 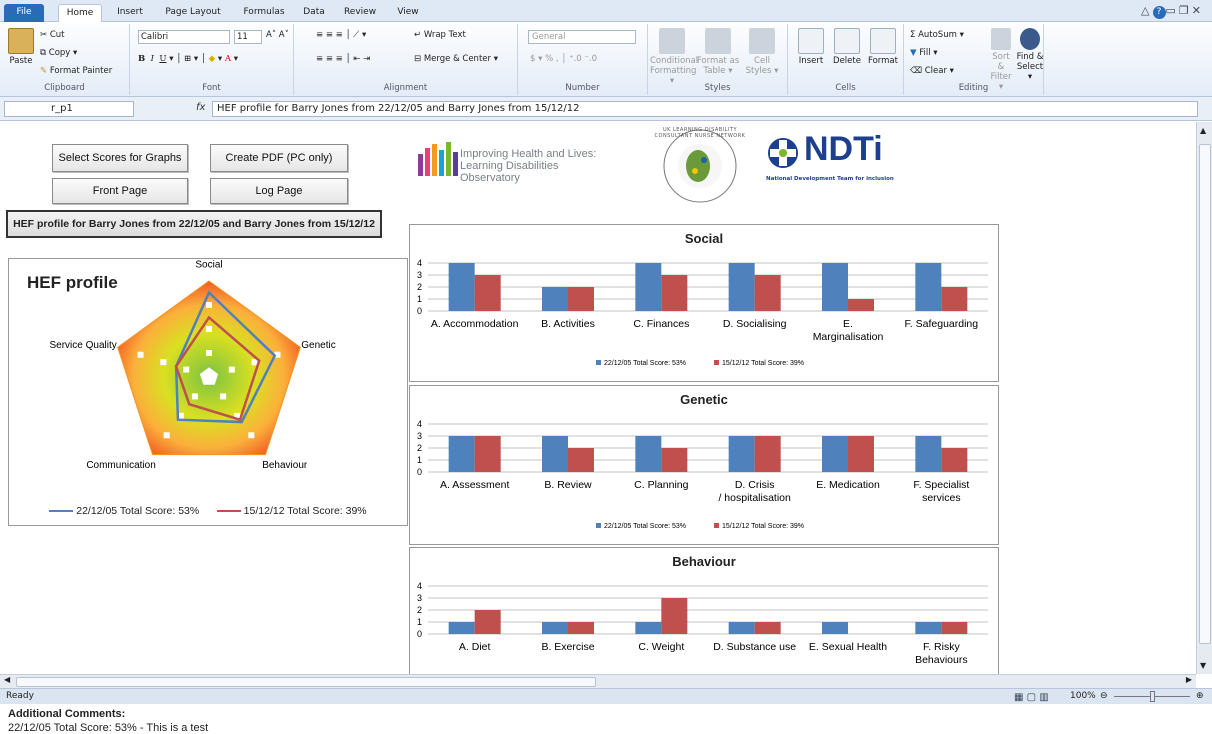 I want to click on horizontal-scrollbar: ◀ ▶, so click(x=598, y=681).